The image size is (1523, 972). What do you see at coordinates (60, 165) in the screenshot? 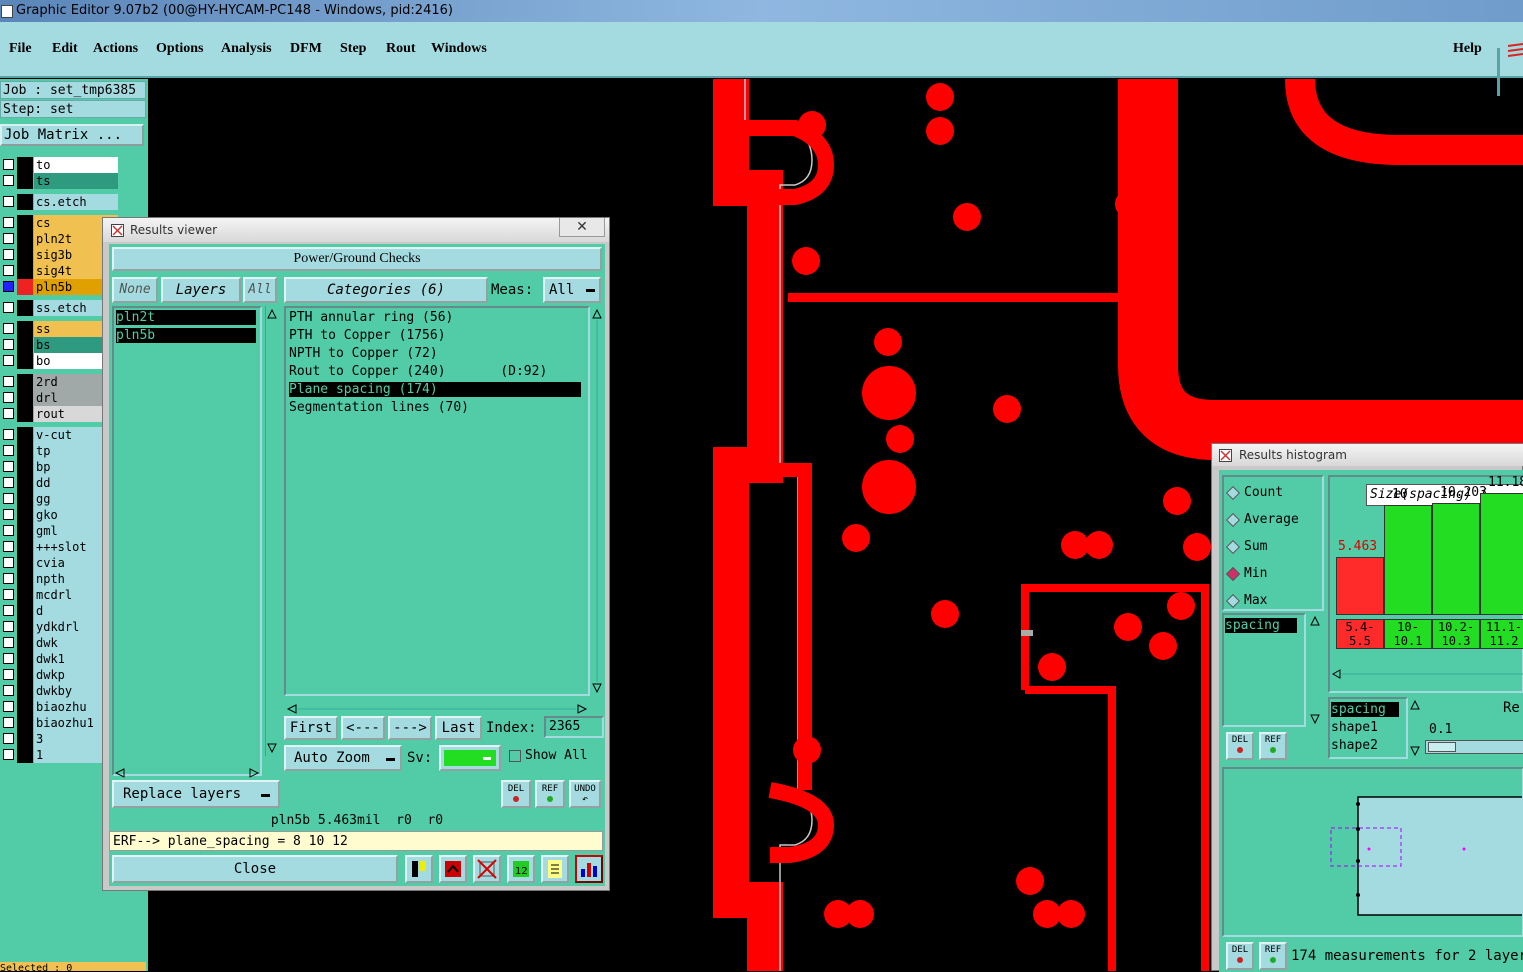
I see `layer-row: to` at bounding box center [60, 165].